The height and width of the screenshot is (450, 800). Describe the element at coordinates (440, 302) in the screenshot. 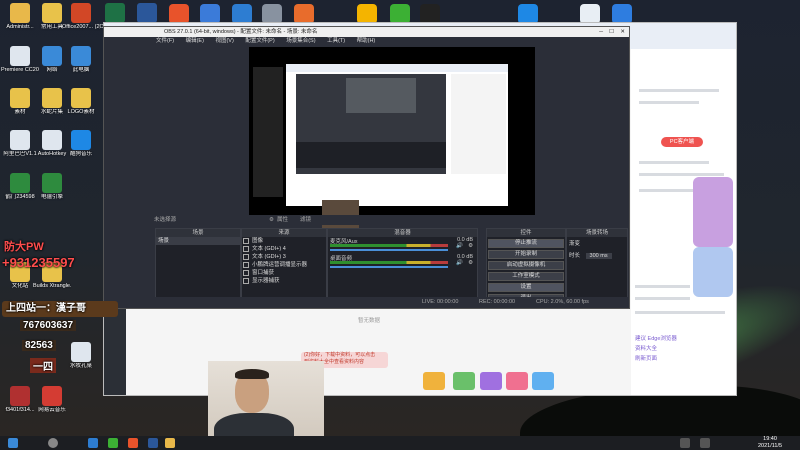

I see `live-status: LIVE: 00:00:00` at that location.